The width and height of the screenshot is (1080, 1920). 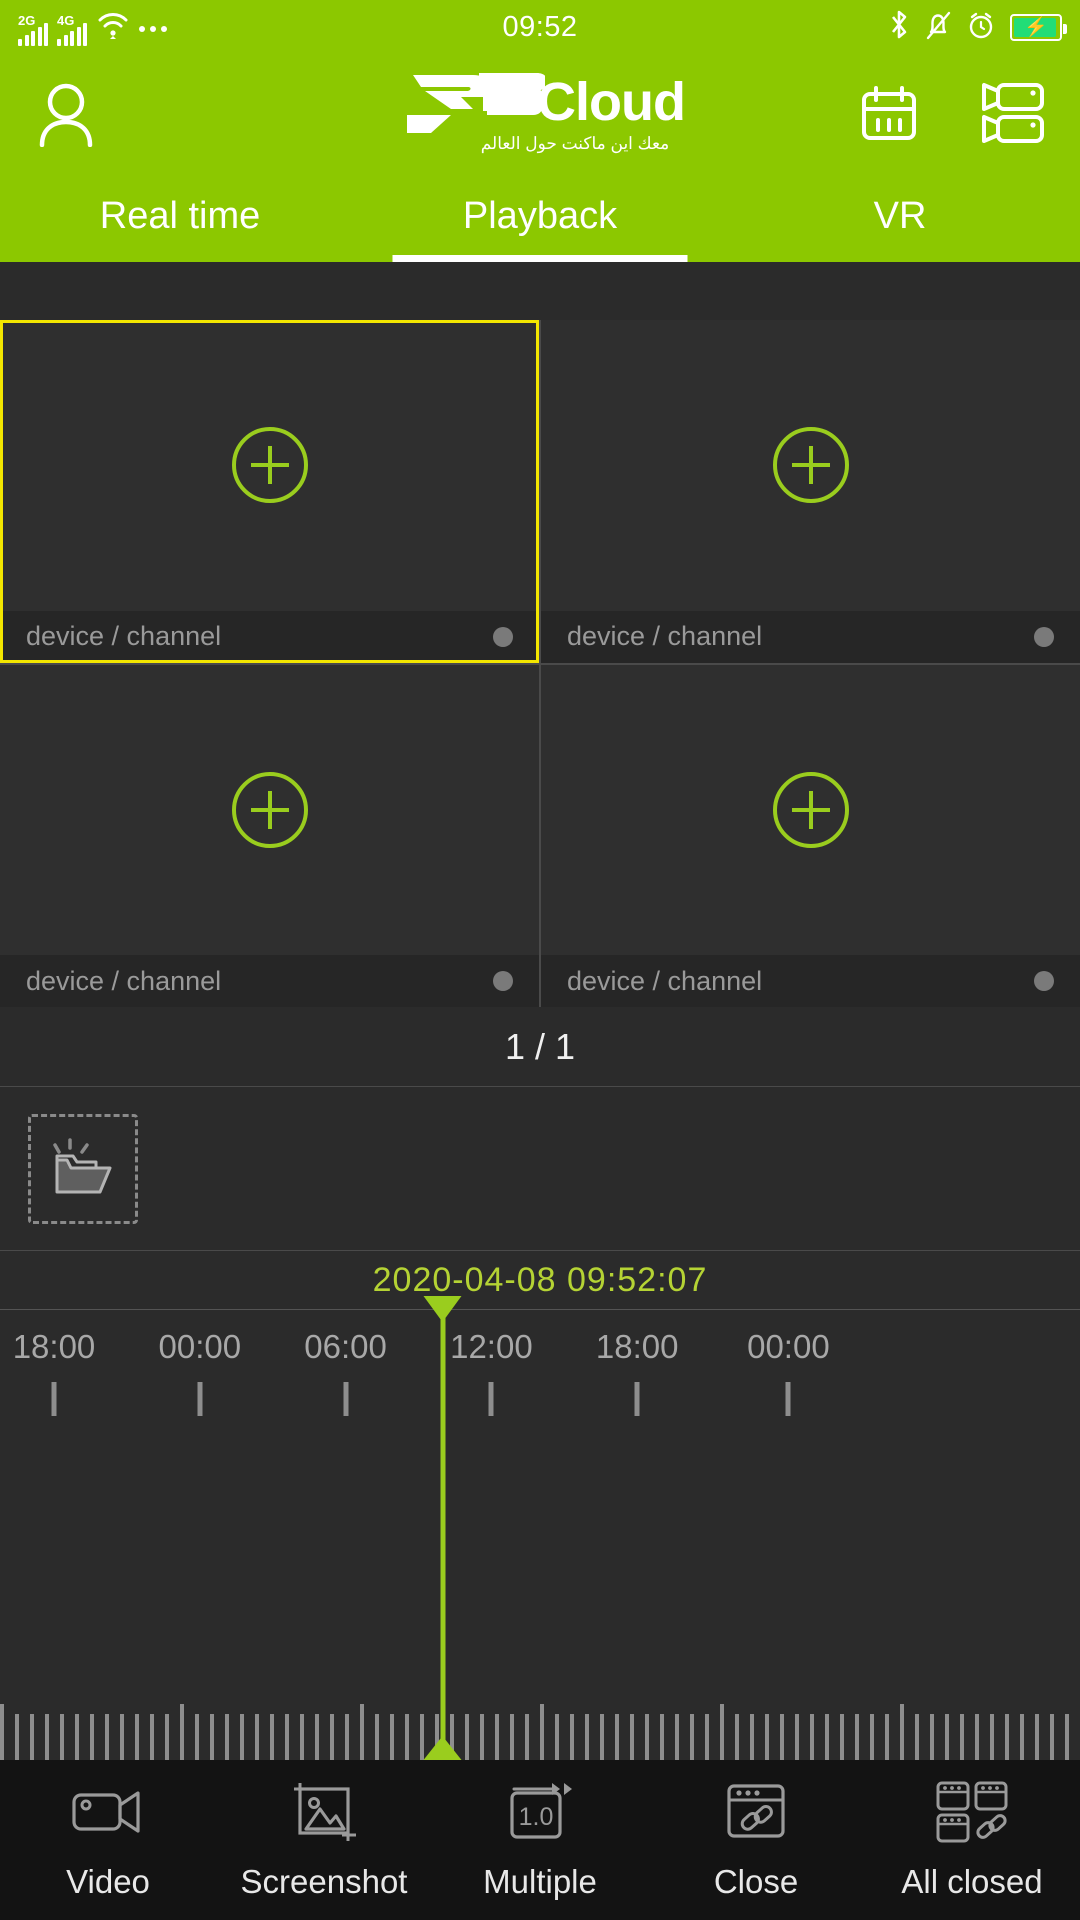 What do you see at coordinates (491, 1346) in the screenshot?
I see `timeline-tick-label: 12:00` at bounding box center [491, 1346].